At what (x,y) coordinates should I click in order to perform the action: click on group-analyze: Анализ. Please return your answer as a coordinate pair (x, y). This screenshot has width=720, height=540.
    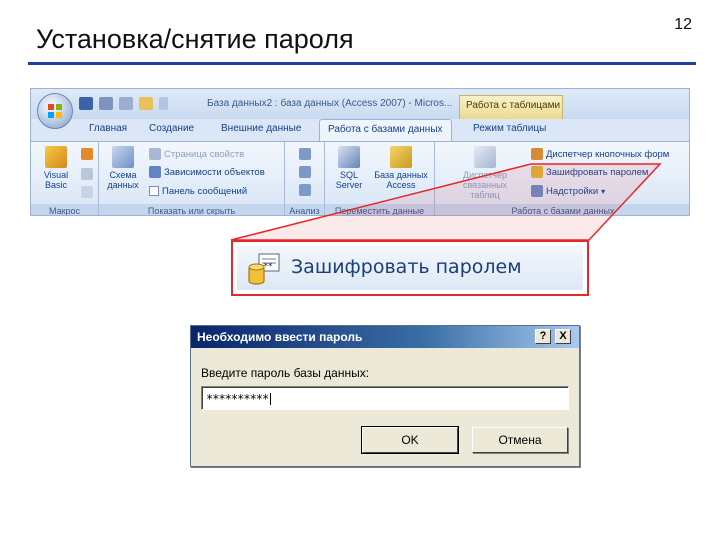
    Looking at the image, I should click on (305, 178).